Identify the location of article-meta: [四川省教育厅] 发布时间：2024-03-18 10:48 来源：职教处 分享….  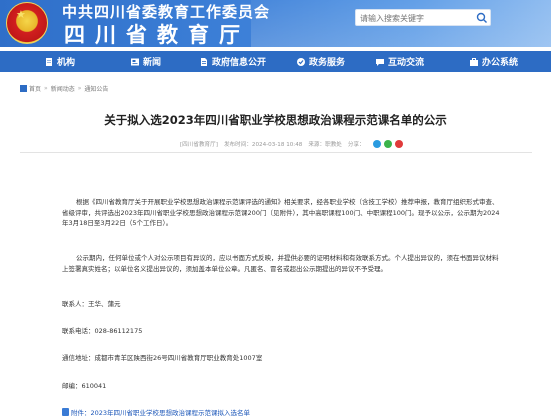
(294, 144).